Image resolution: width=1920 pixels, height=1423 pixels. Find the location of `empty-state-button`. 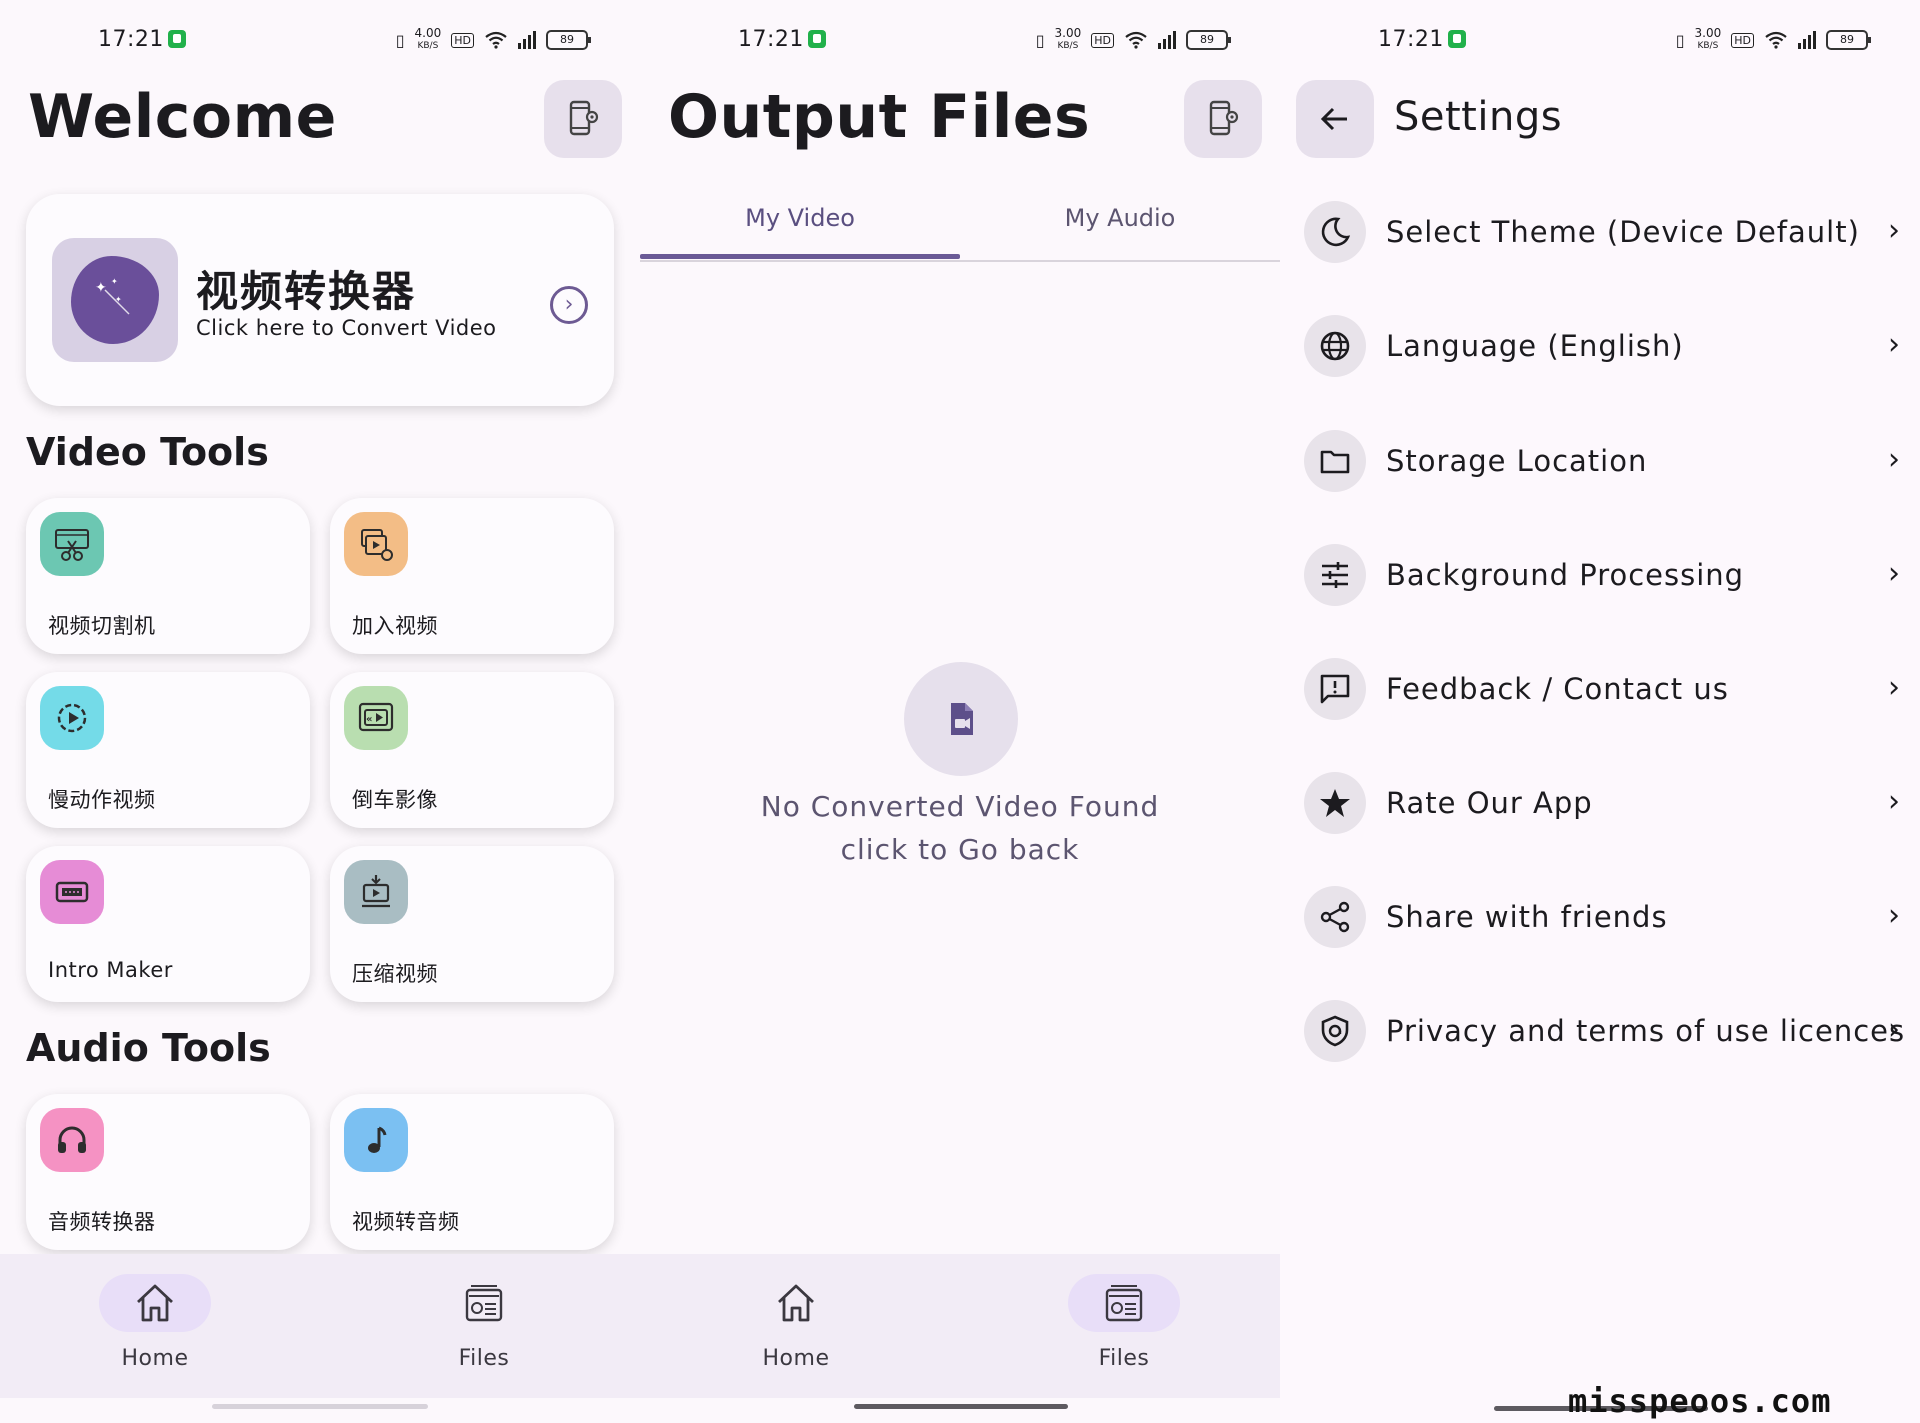

empty-state-button is located at coordinates (961, 719).